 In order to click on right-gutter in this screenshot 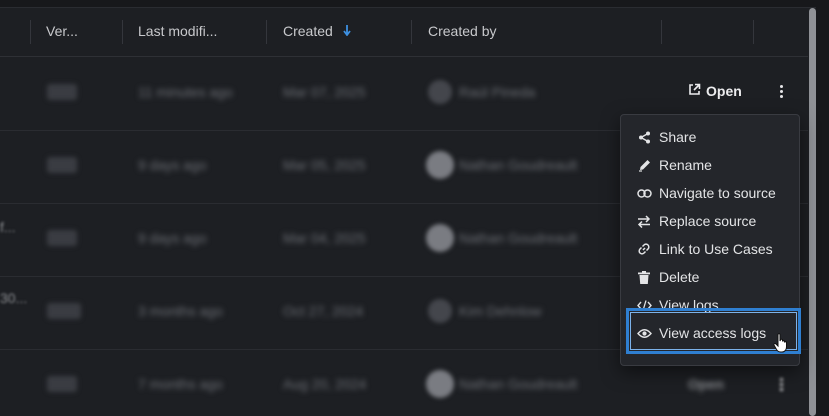, I will do `click(822, 208)`.